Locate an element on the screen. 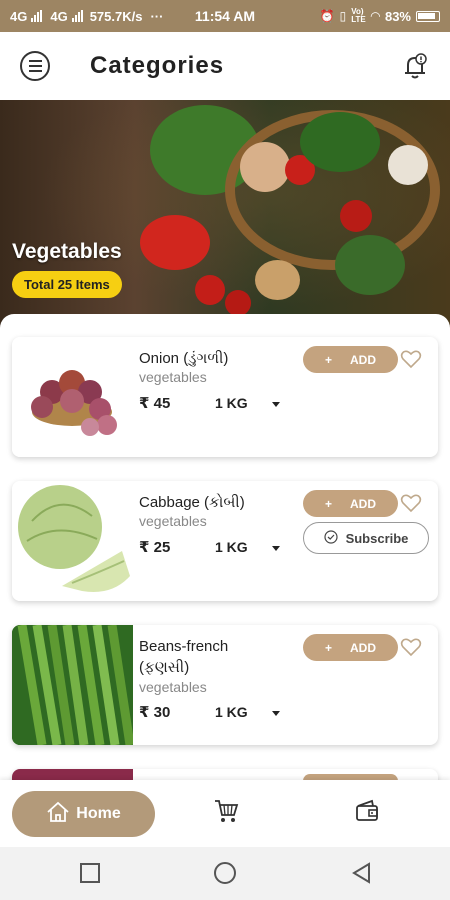 This screenshot has width=450, height=900. page-title: Categories is located at coordinates (157, 65).